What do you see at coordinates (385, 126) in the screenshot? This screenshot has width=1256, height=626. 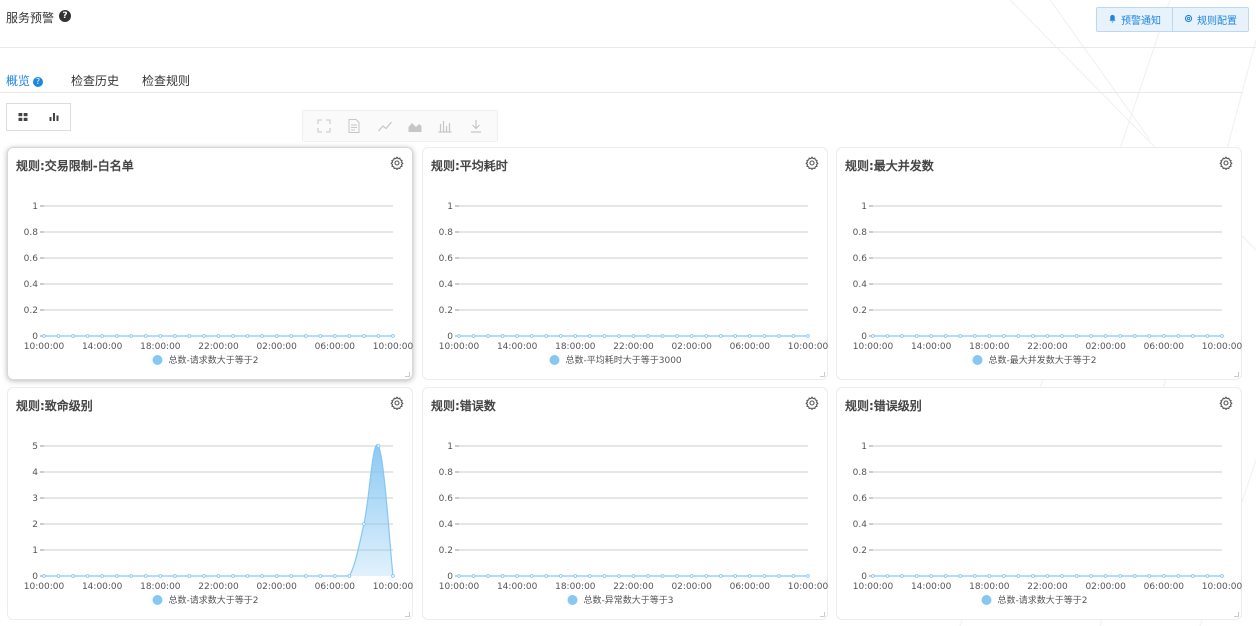 I see `line-chart-icon` at bounding box center [385, 126].